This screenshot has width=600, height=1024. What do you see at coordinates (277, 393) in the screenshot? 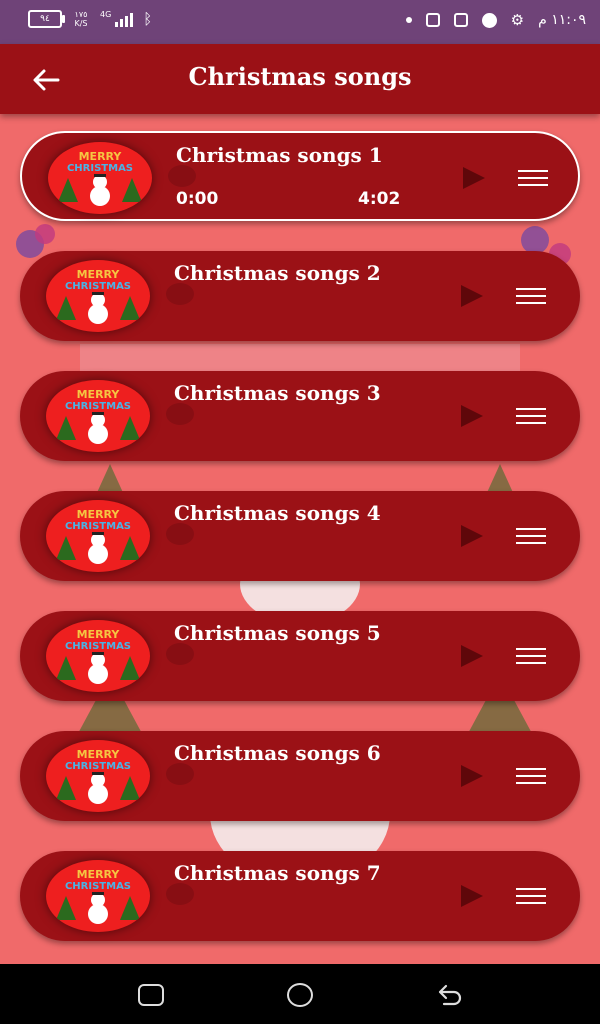
I see `song-title: Christmas songs 3` at bounding box center [277, 393].